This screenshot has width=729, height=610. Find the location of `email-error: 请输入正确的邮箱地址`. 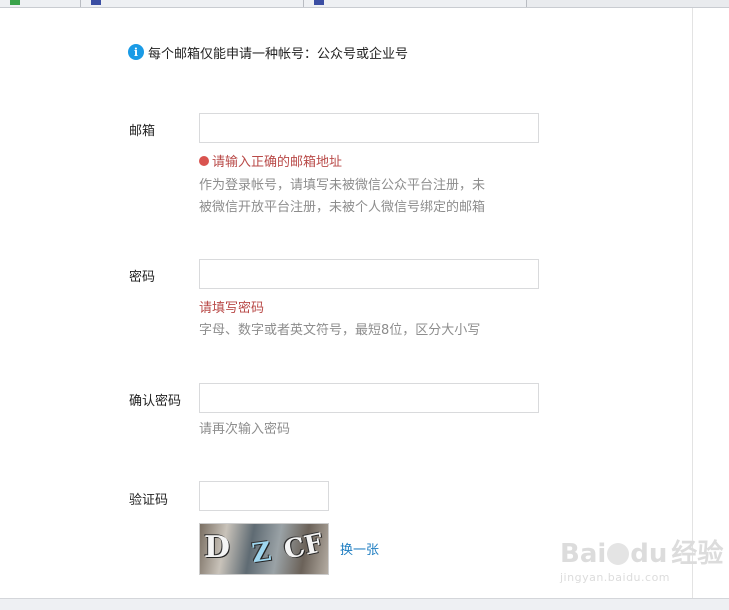

email-error: 请输入正确的邮箱地址 is located at coordinates (270, 160).